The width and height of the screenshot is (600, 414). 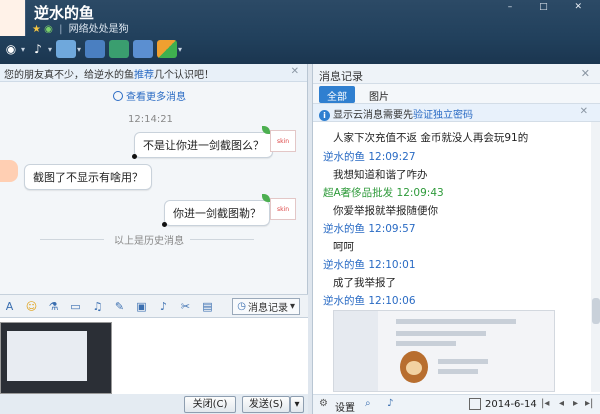 I want to click on settings-label: 设置, so click(x=345, y=406).